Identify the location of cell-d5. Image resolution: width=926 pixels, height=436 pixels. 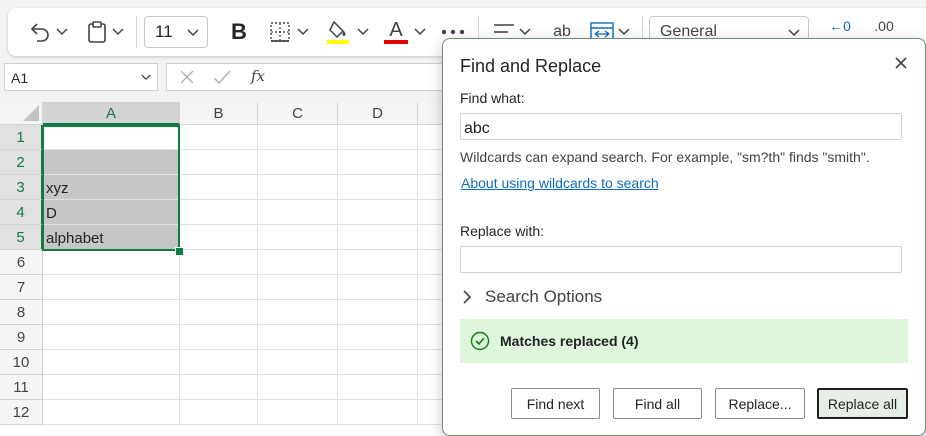
(378, 237).